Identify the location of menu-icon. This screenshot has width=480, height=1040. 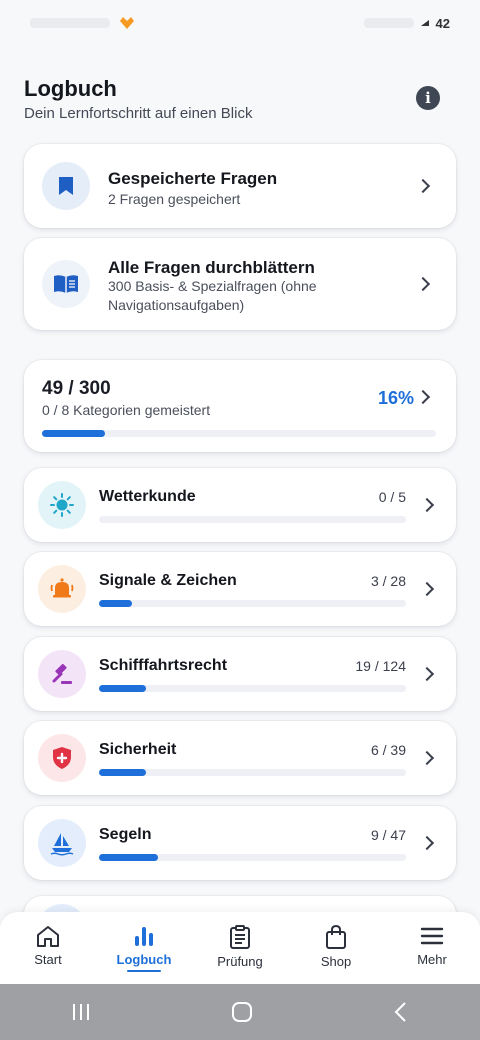
(432, 936).